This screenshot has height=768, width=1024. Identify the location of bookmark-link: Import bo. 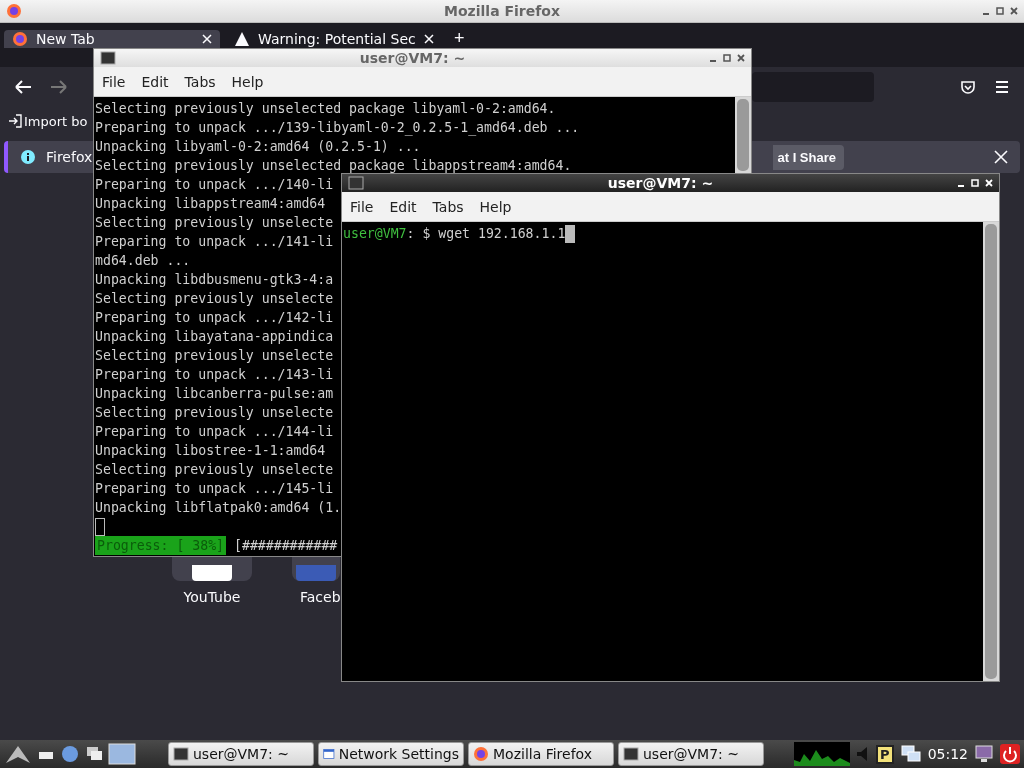
(48, 121).